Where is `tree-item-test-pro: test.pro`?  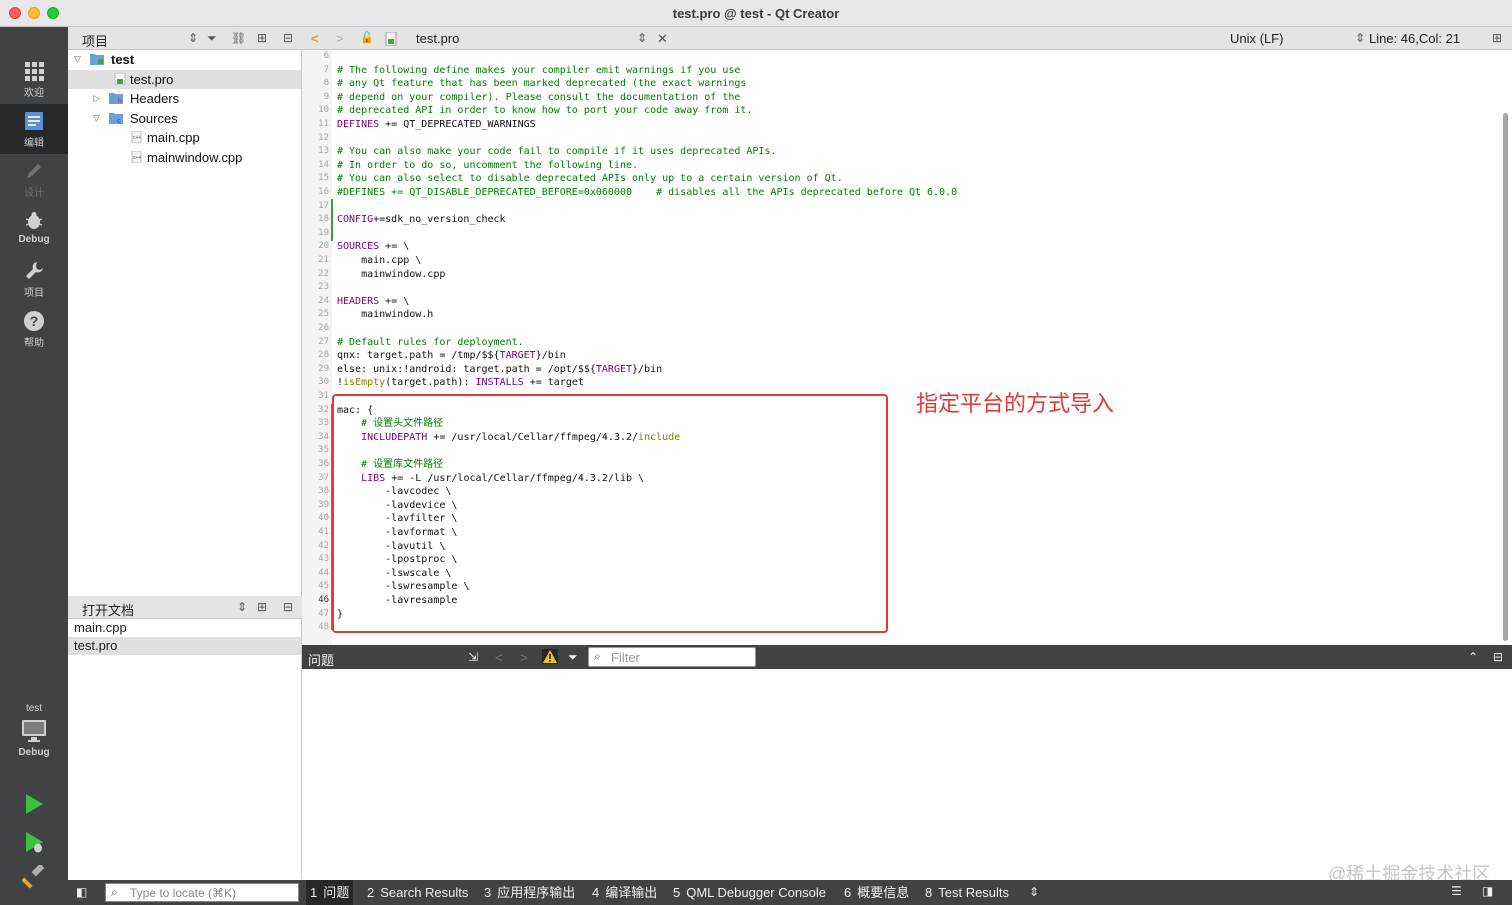 tree-item-test-pro: test.pro is located at coordinates (184, 79).